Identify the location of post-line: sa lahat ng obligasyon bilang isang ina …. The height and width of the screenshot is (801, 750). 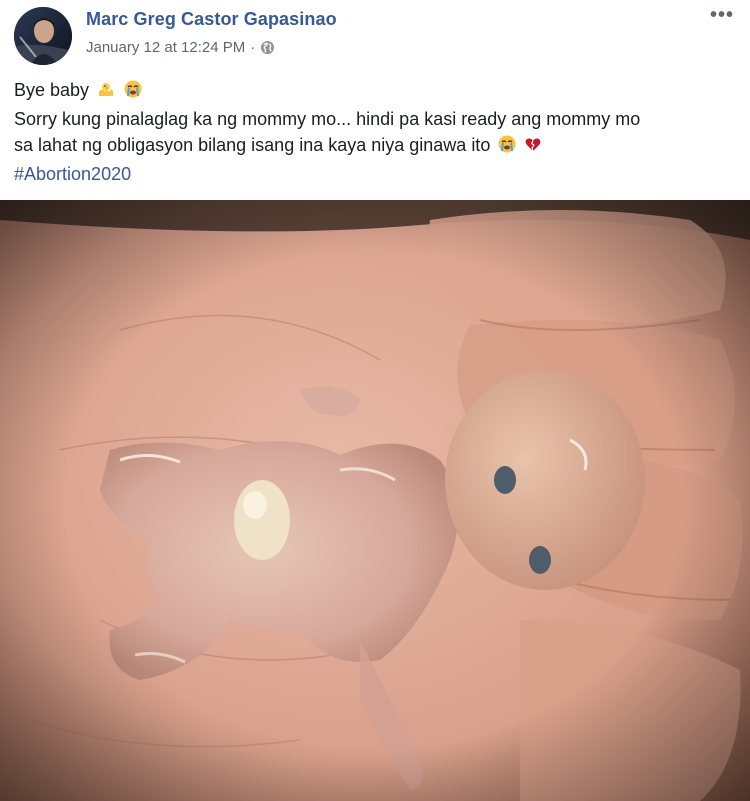
(376, 146).